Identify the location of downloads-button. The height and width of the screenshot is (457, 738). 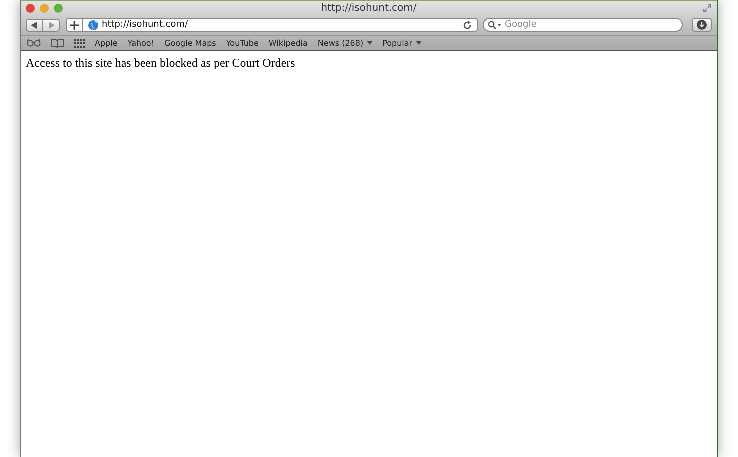
(702, 25).